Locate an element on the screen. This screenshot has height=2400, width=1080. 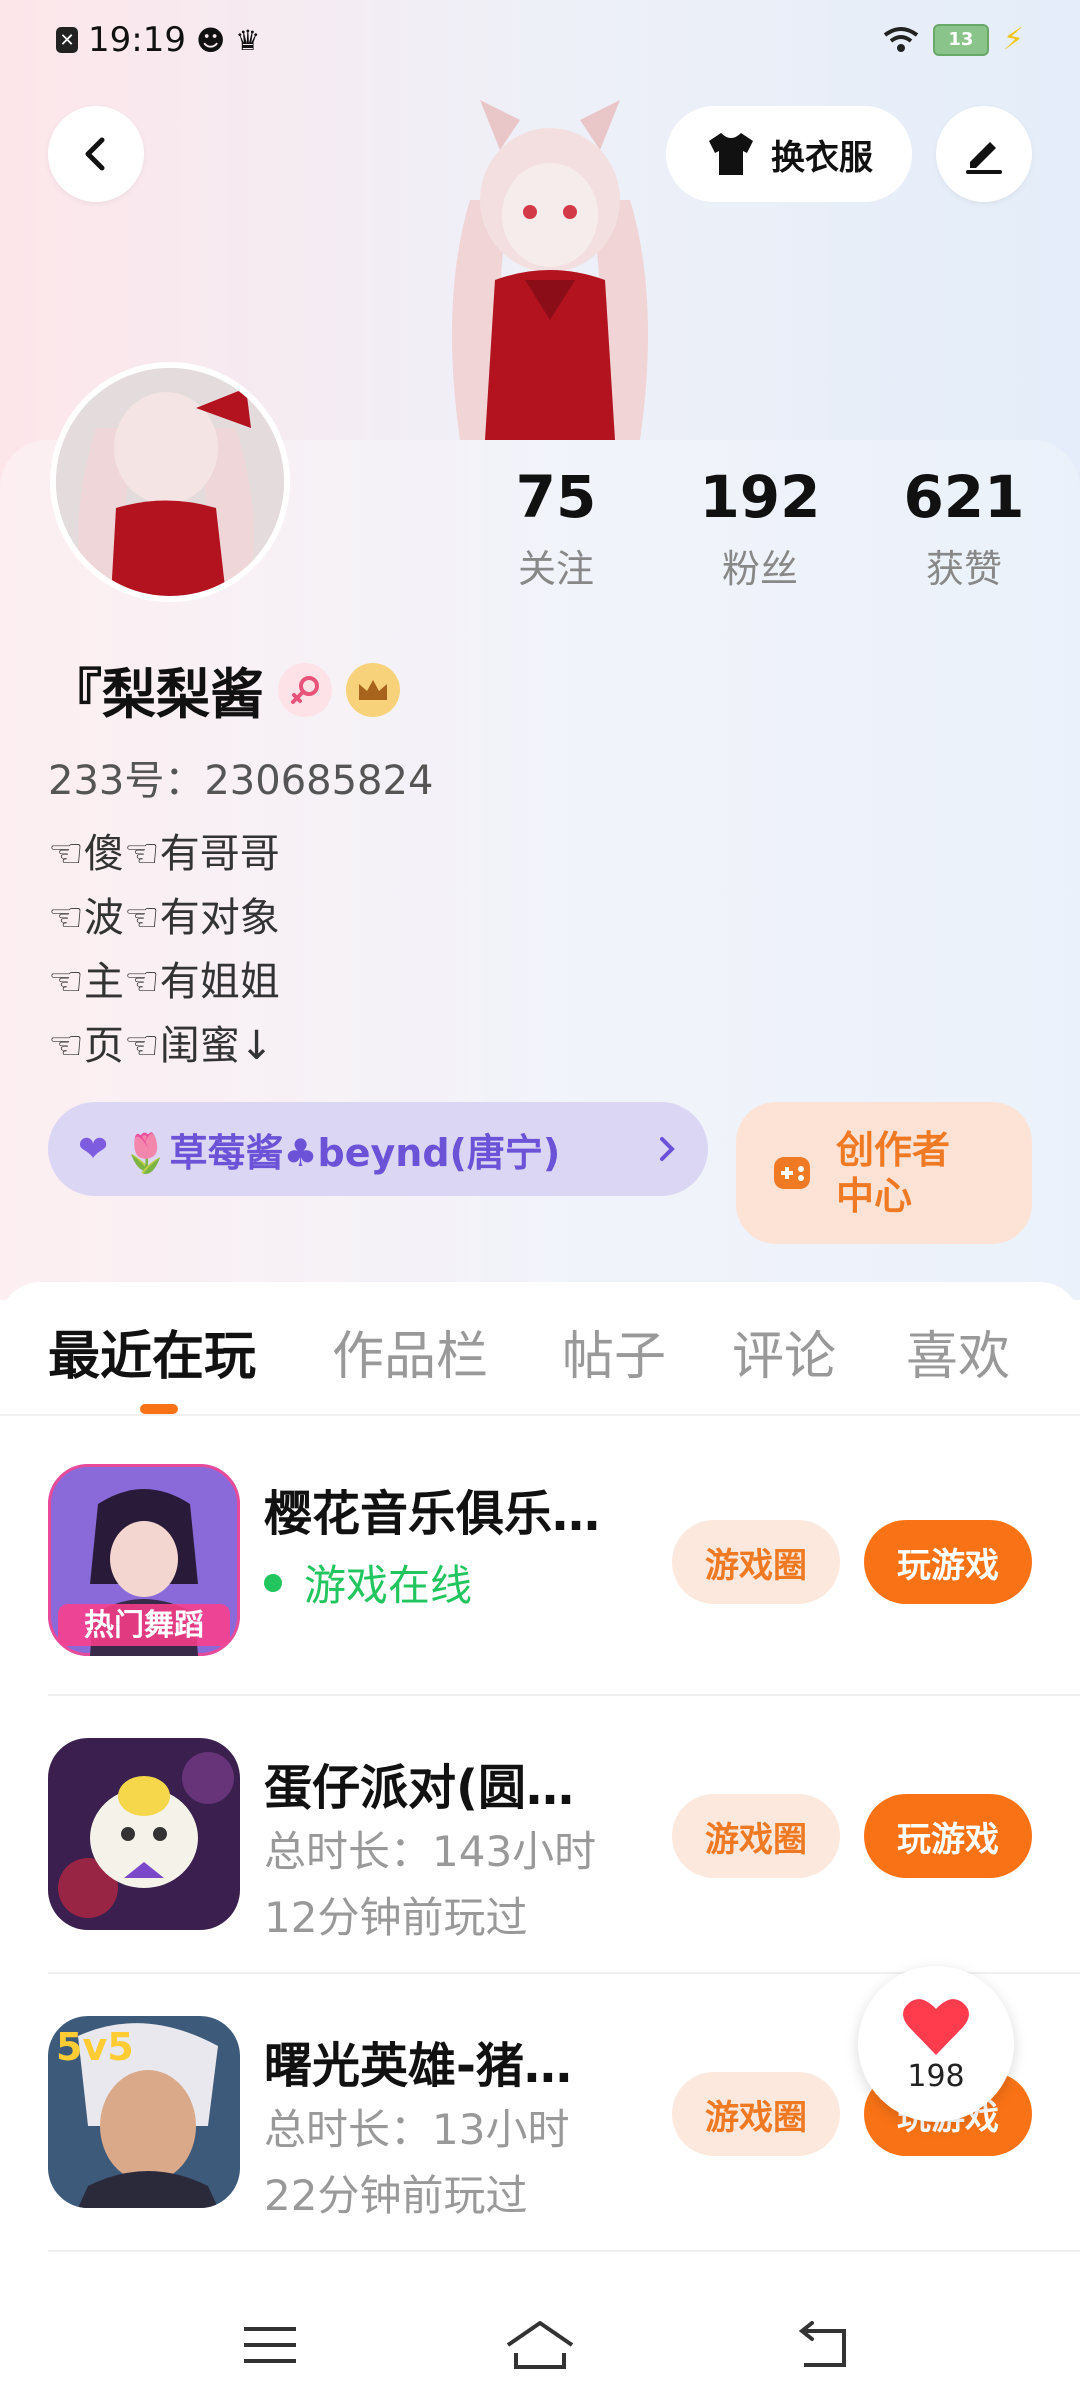
home-icon is located at coordinates (540, 2345).